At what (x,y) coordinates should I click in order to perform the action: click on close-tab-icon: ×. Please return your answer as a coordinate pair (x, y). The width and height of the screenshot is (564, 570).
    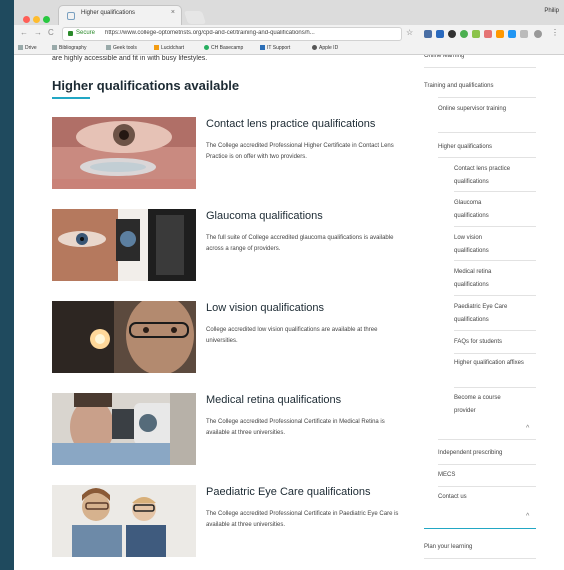
    Looking at the image, I should click on (173, 12).